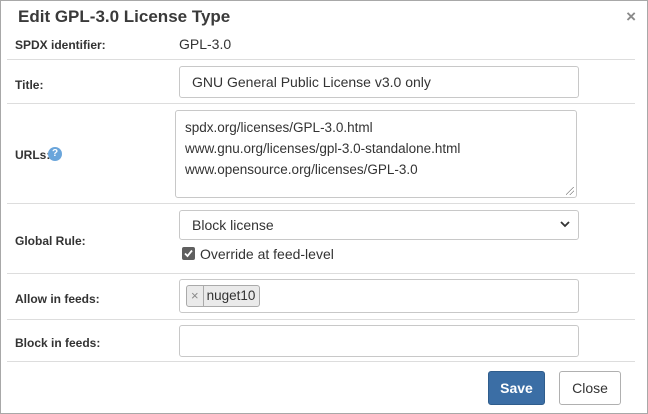  What do you see at coordinates (58, 343) in the screenshot?
I see `block-feeds-label: Block in feeds:` at bounding box center [58, 343].